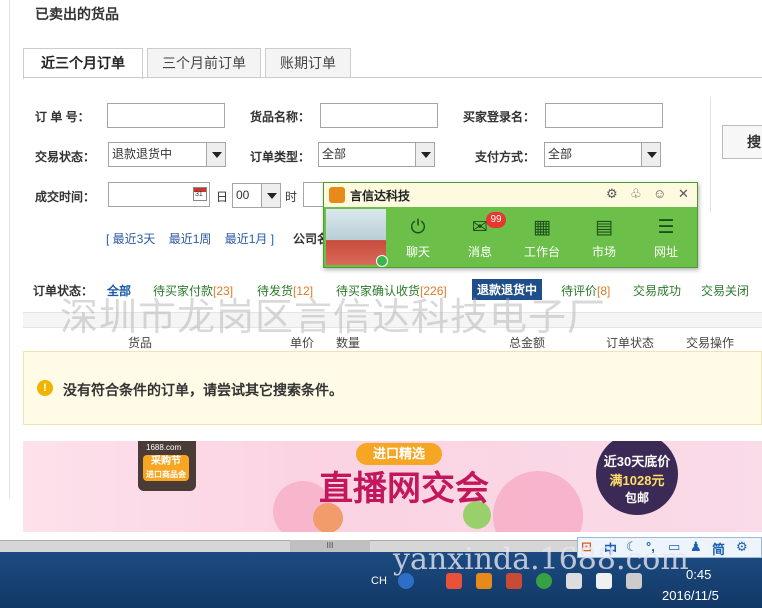  What do you see at coordinates (256, 195) in the screenshot?
I see `hour-select: 00` at bounding box center [256, 195].